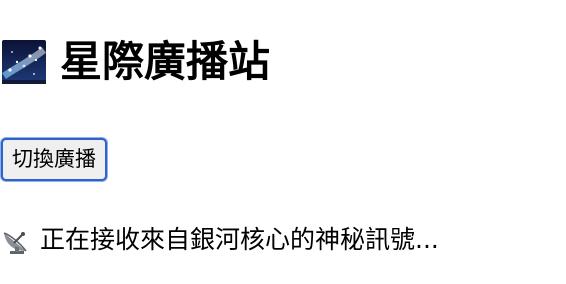 This screenshot has height=284, width=566. Describe the element at coordinates (17, 240) in the screenshot. I see `satellite-dish-icon` at that location.